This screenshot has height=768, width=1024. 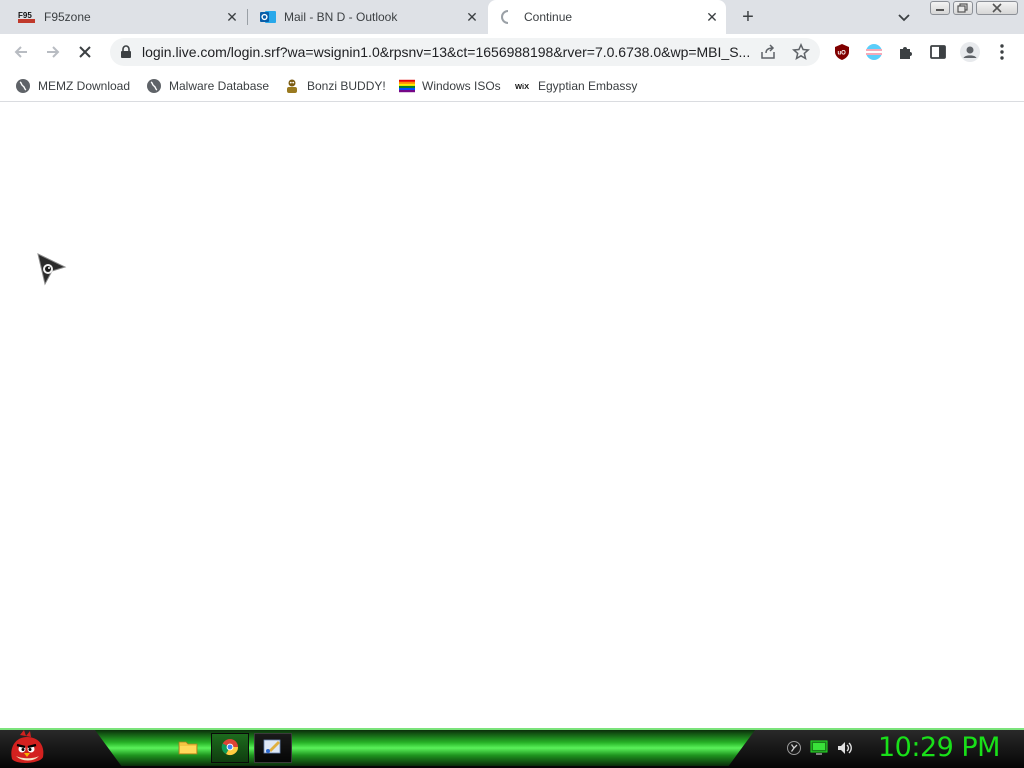 What do you see at coordinates (126, 52) in the screenshot?
I see `lock-icon` at bounding box center [126, 52].